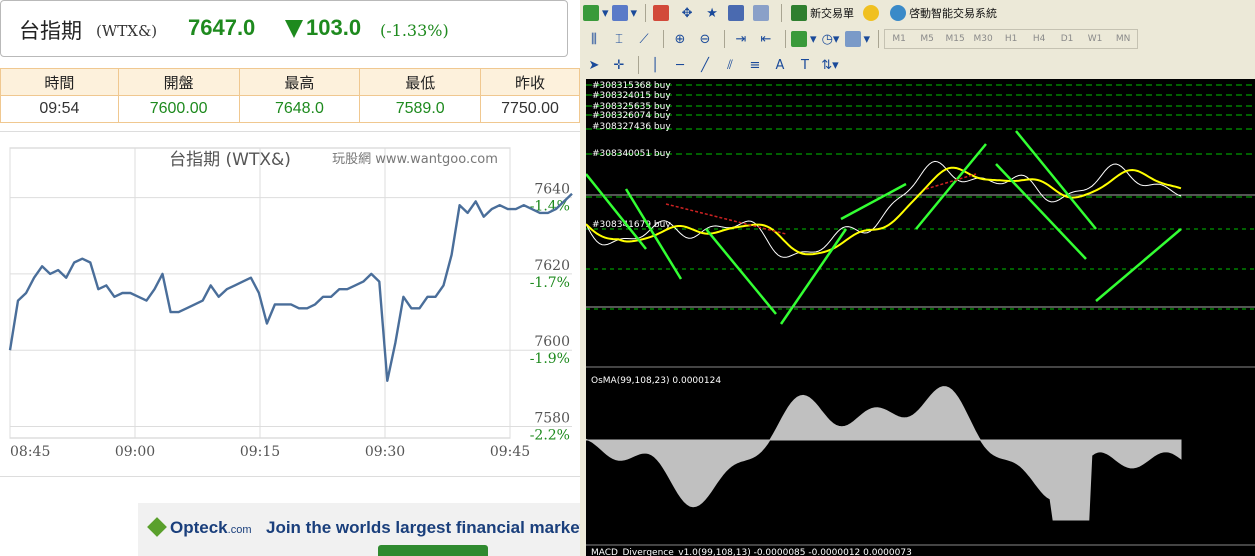 The width and height of the screenshot is (1255, 556). What do you see at coordinates (619, 65) in the screenshot?
I see `crosshair-button: ✛` at bounding box center [619, 65].